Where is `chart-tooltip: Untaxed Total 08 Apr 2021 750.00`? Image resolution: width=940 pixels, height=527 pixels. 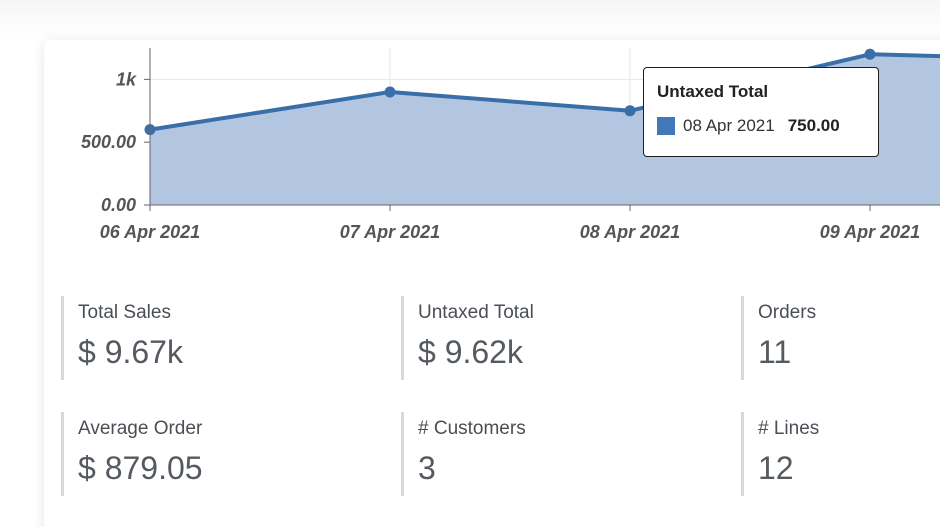 chart-tooltip: Untaxed Total 08 Apr 2021 750.00 is located at coordinates (761, 112).